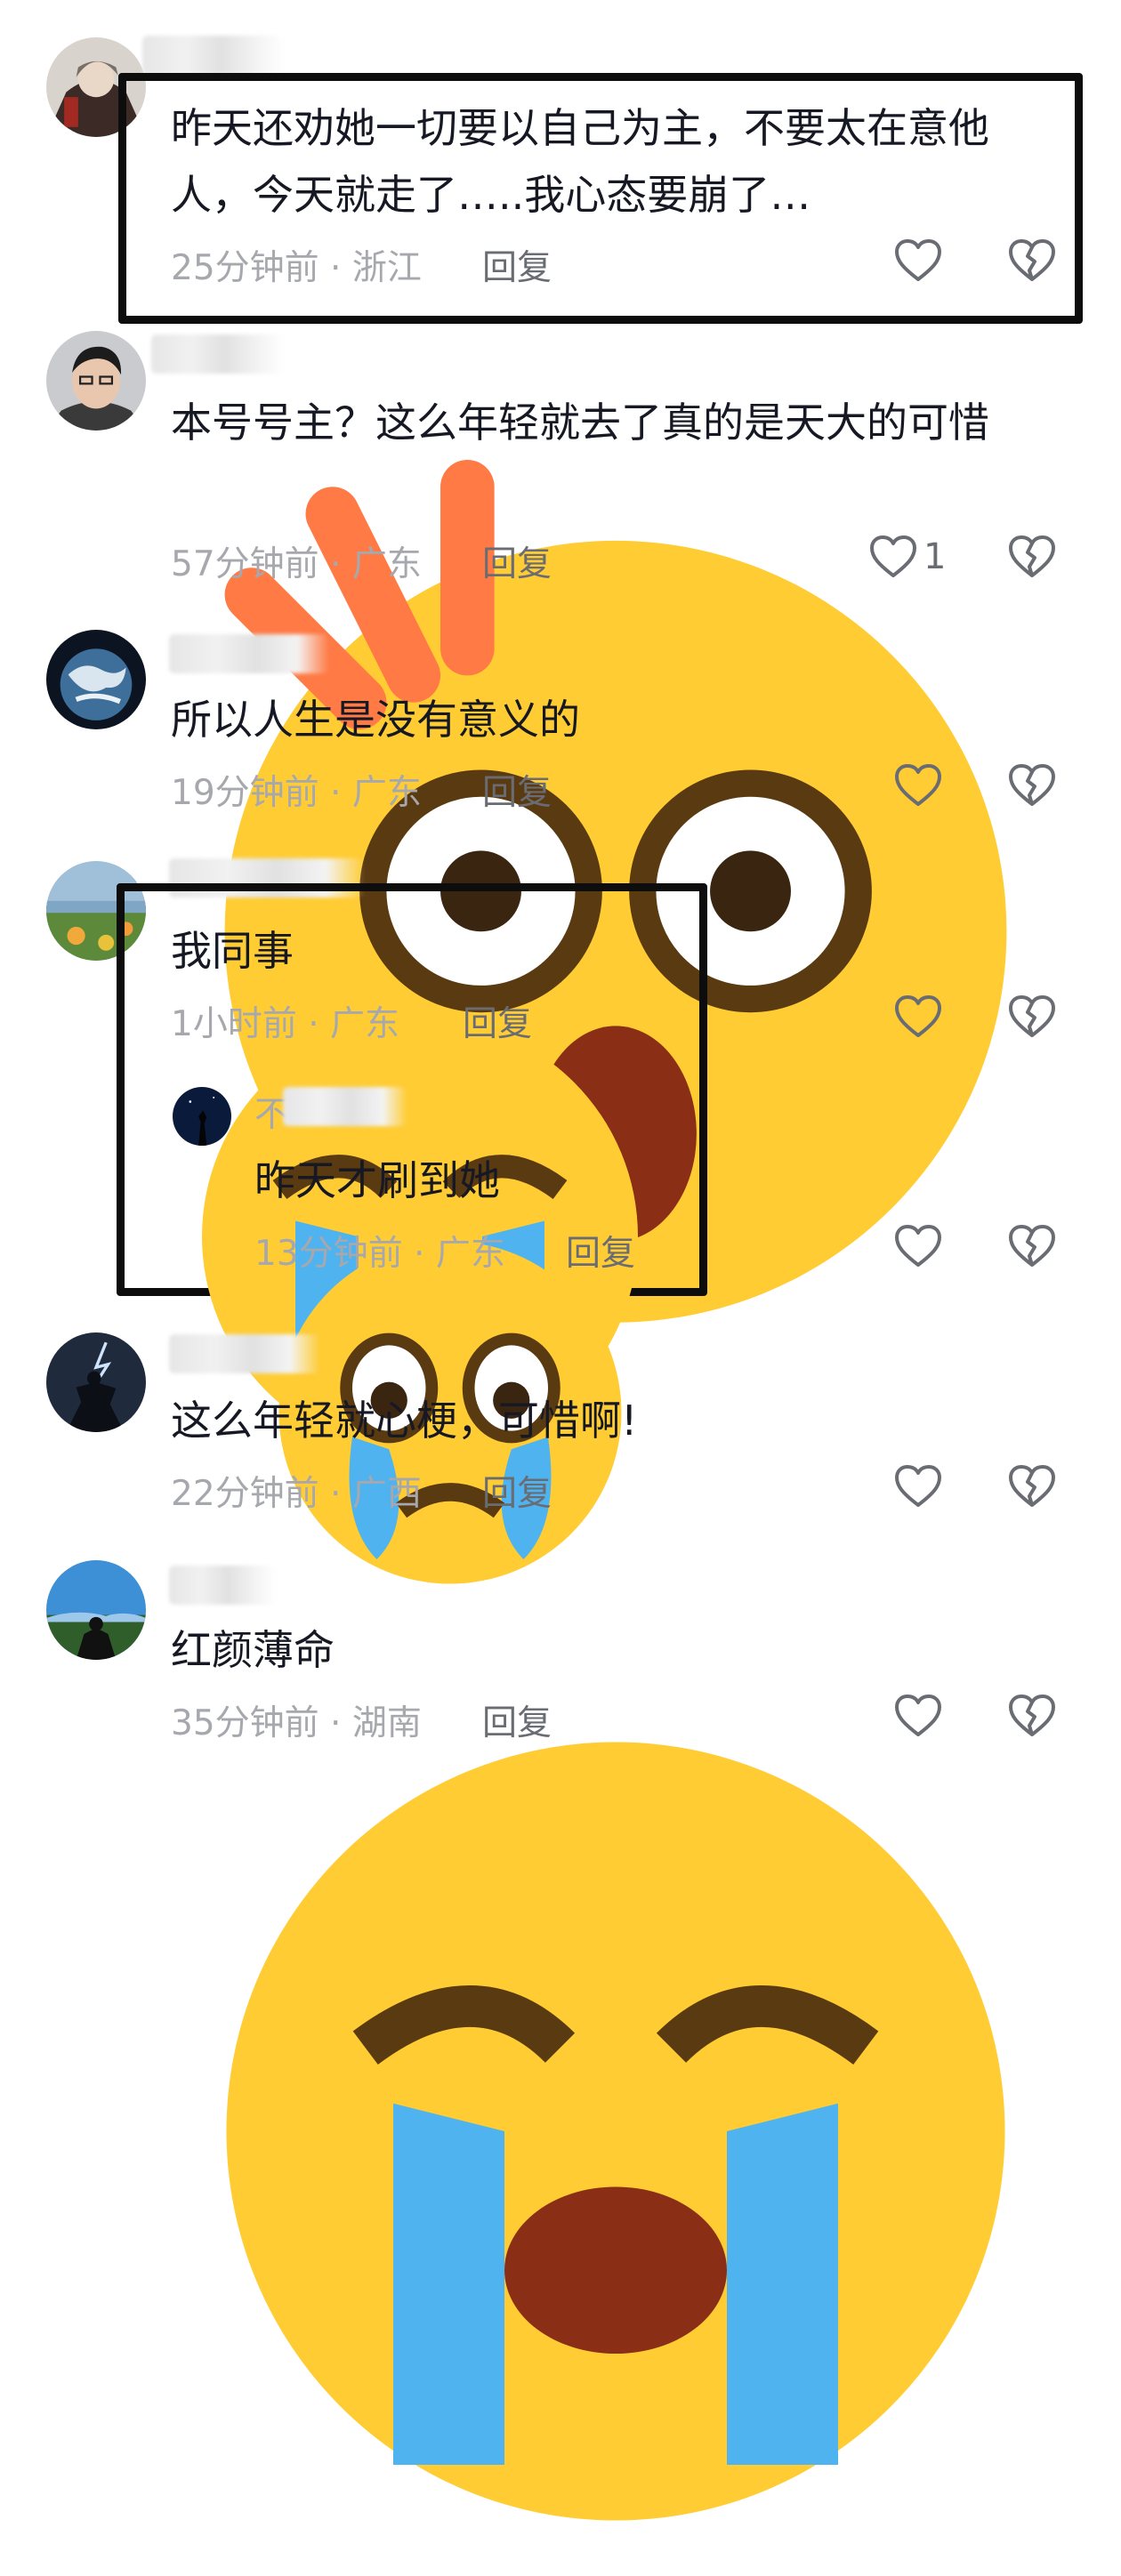 The width and height of the screenshot is (1121, 2576). What do you see at coordinates (450, 1377) in the screenshot?
I see `sub-reply-text: 昨天才刷到她` at bounding box center [450, 1377].